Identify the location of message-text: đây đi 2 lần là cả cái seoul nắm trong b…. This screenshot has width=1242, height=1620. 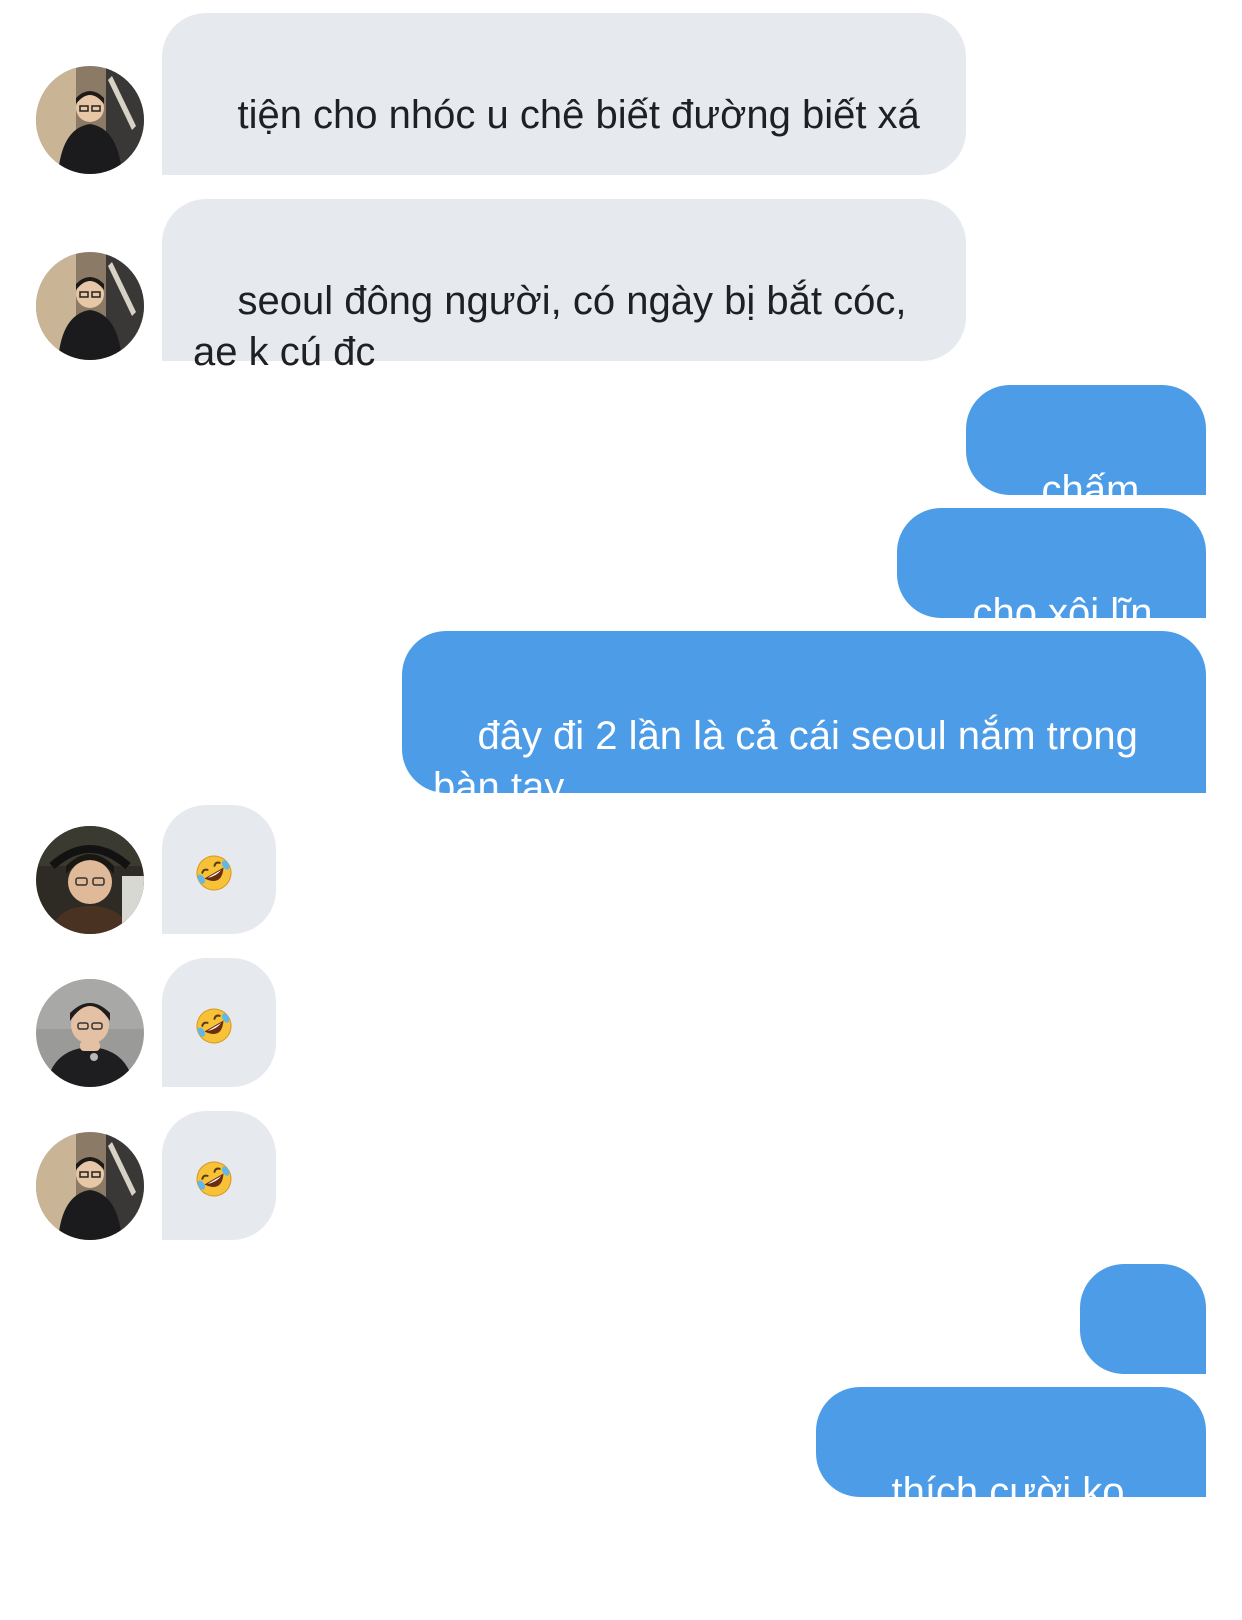
(791, 761).